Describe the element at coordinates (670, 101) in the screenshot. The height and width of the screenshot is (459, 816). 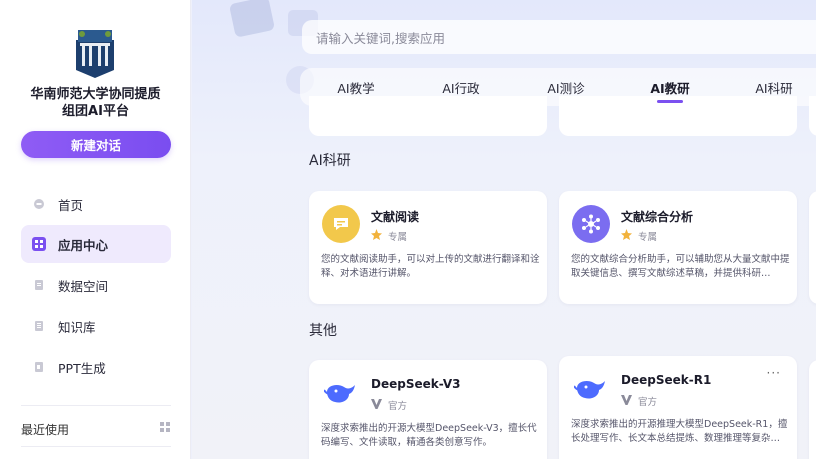
I see `active-tab-indicator` at that location.